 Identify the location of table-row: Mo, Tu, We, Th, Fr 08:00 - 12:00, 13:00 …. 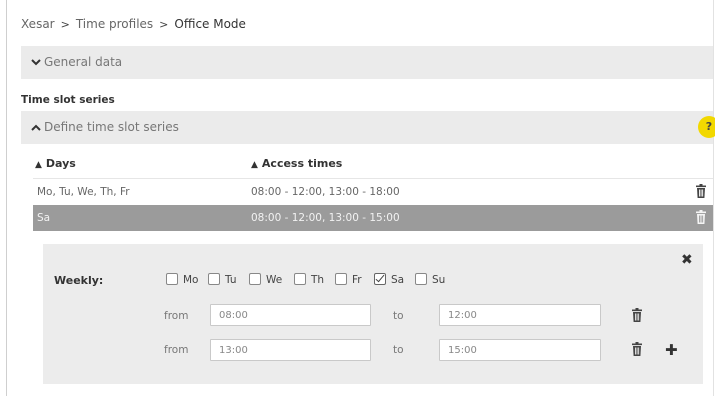
(373, 192).